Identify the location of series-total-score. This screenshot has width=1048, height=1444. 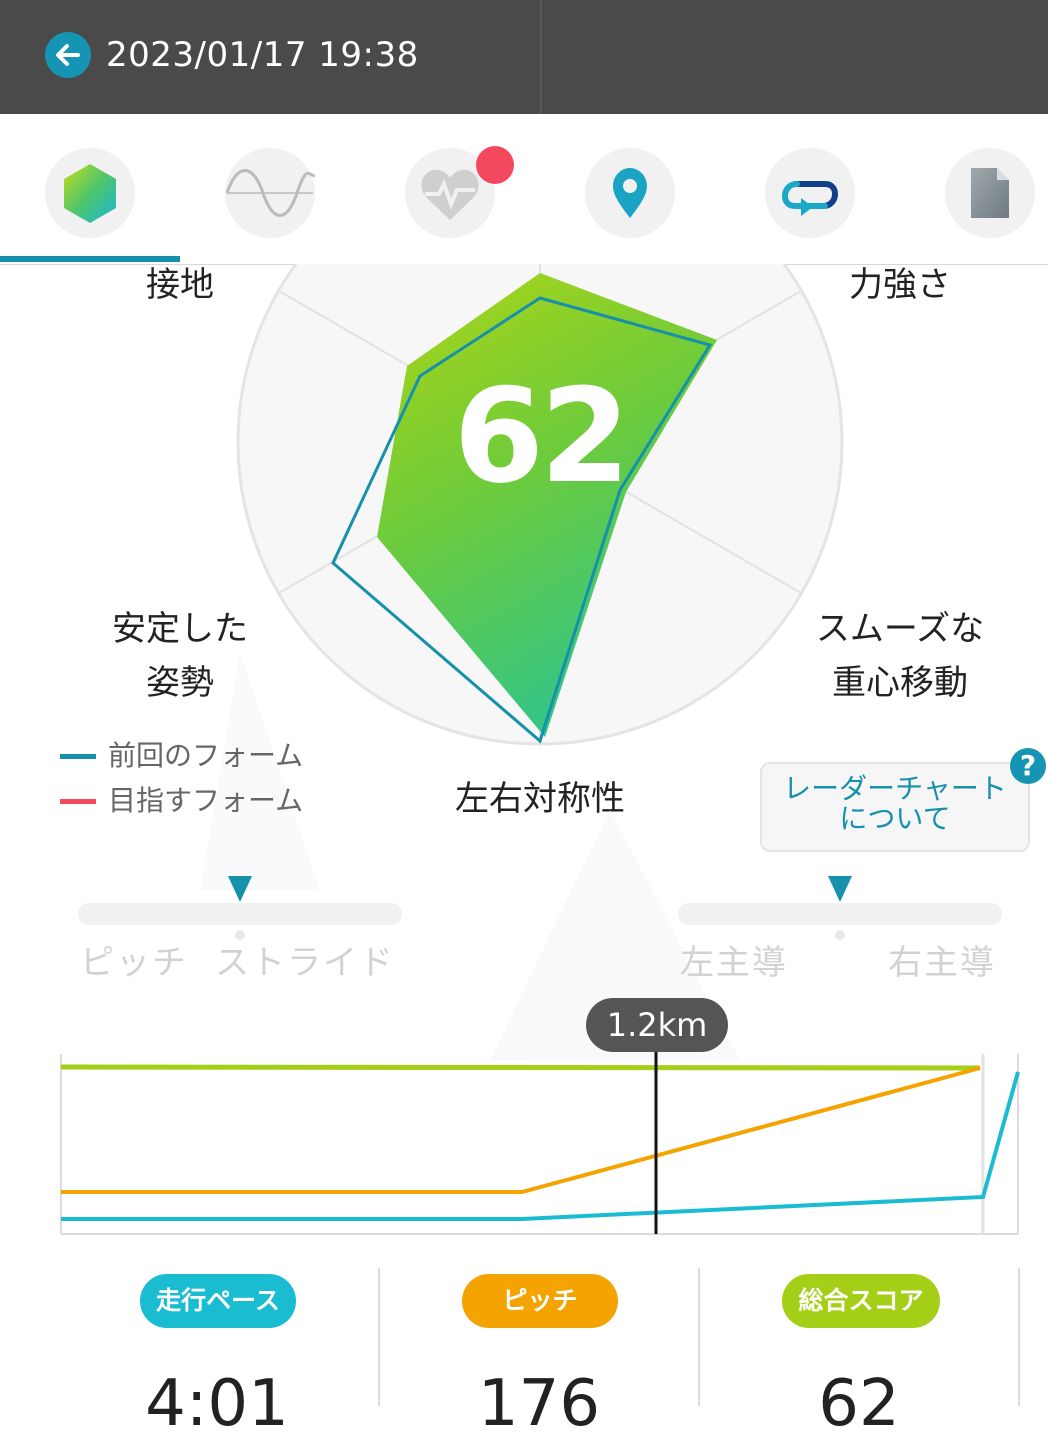
(520, 1067).